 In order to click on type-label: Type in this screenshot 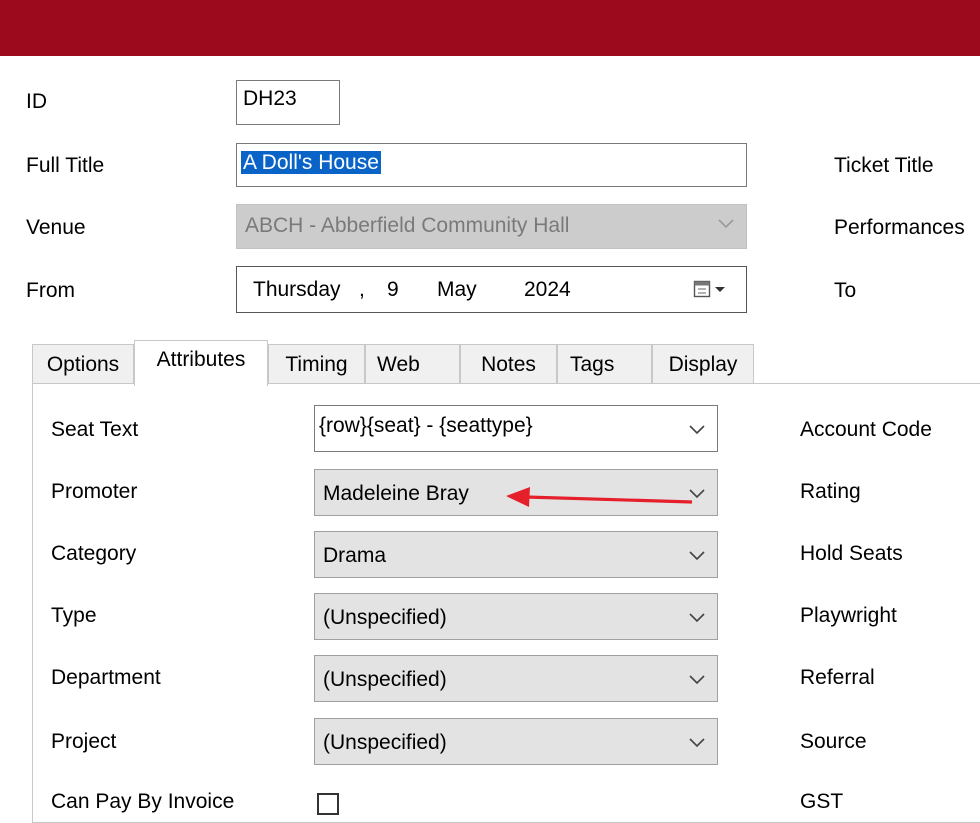, I will do `click(74, 615)`.